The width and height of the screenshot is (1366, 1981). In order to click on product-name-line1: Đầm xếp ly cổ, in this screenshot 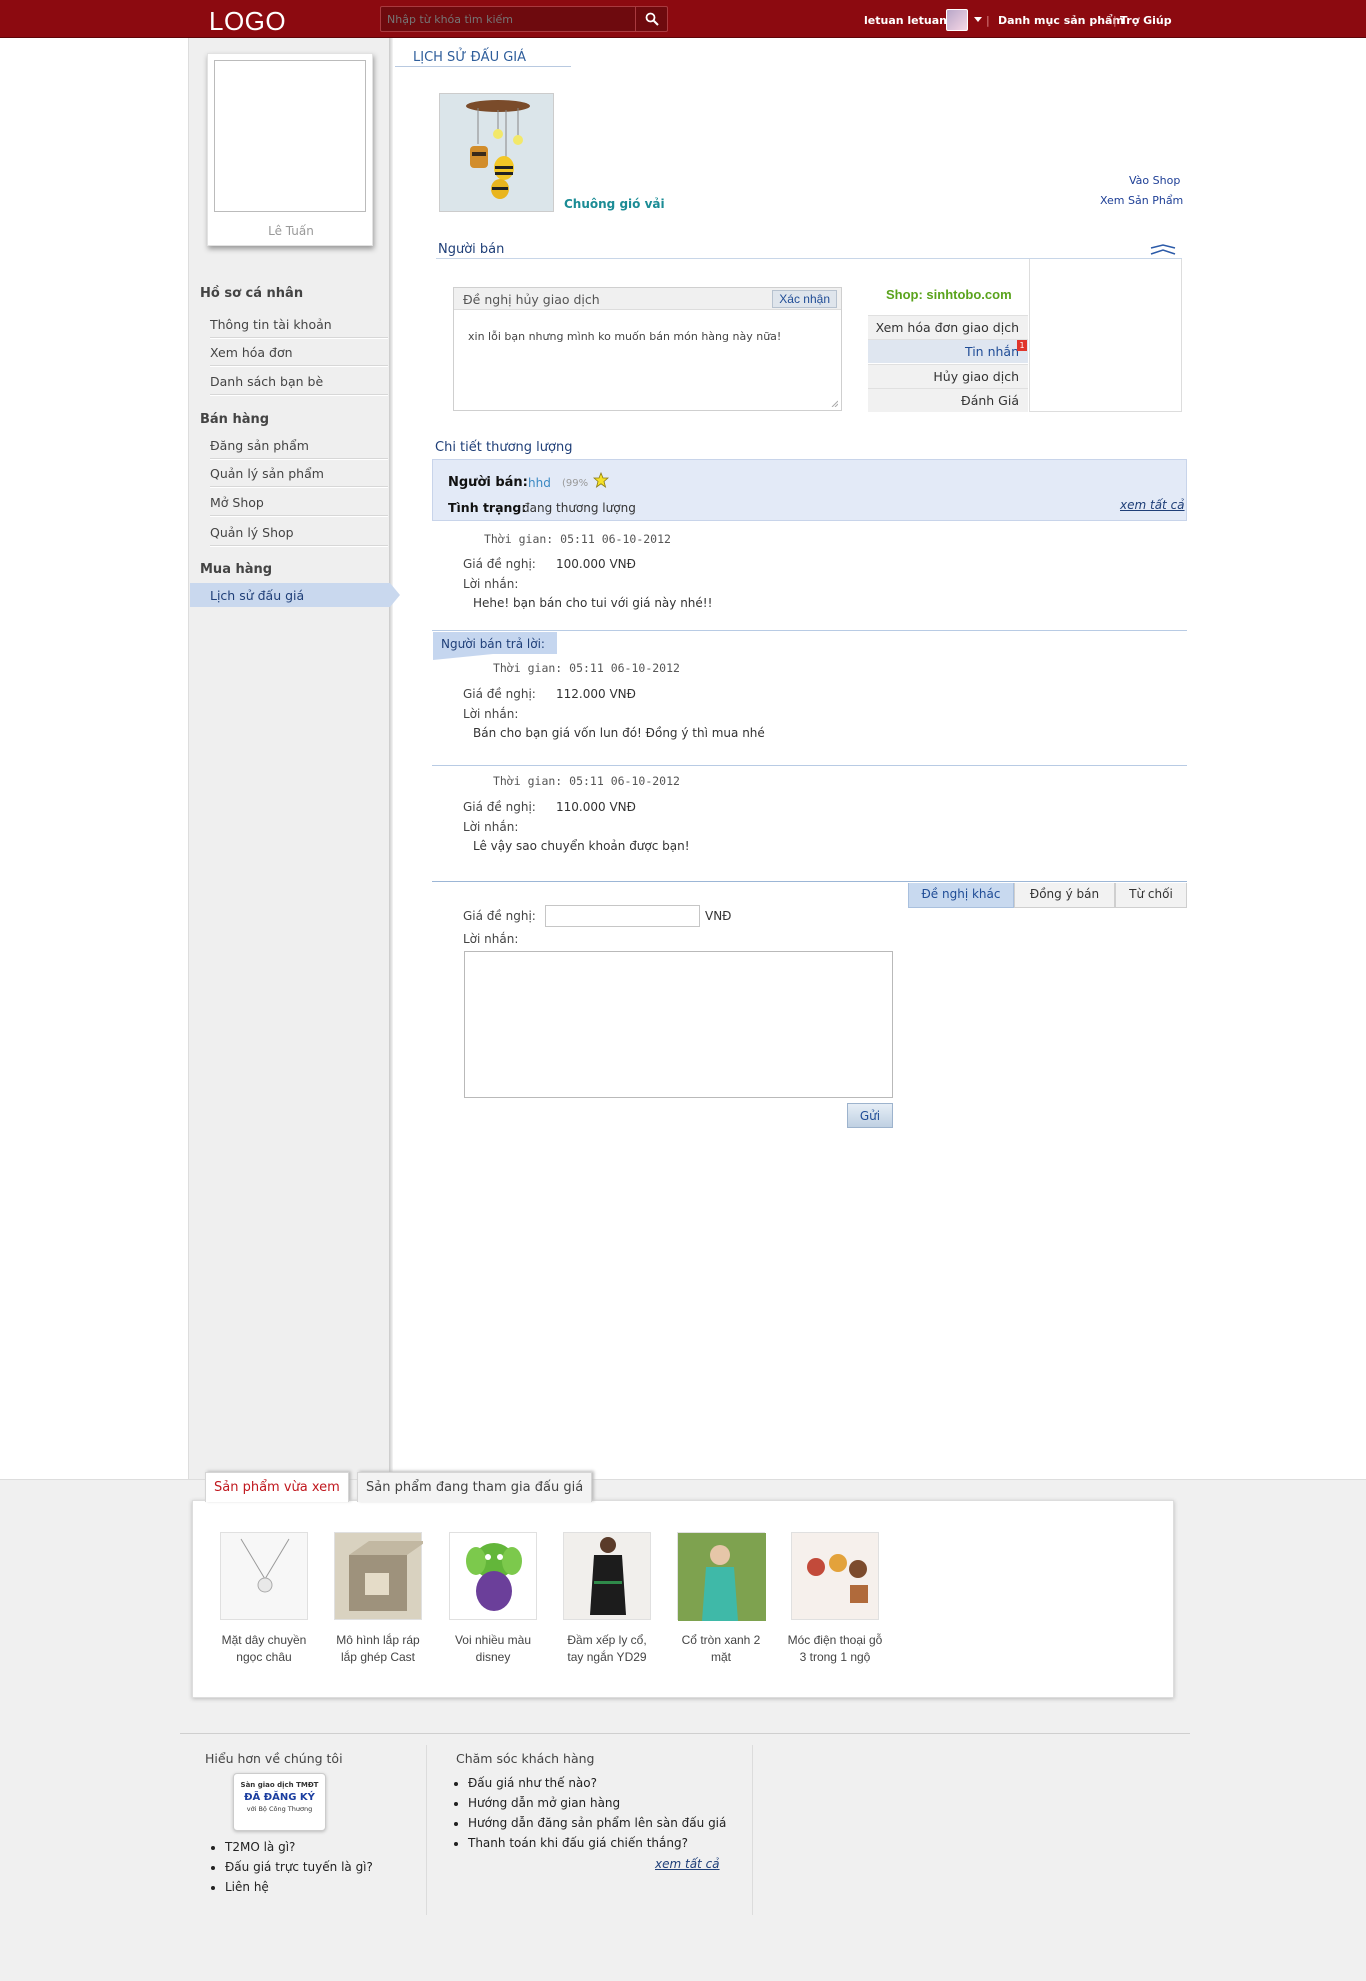, I will do `click(607, 1640)`.